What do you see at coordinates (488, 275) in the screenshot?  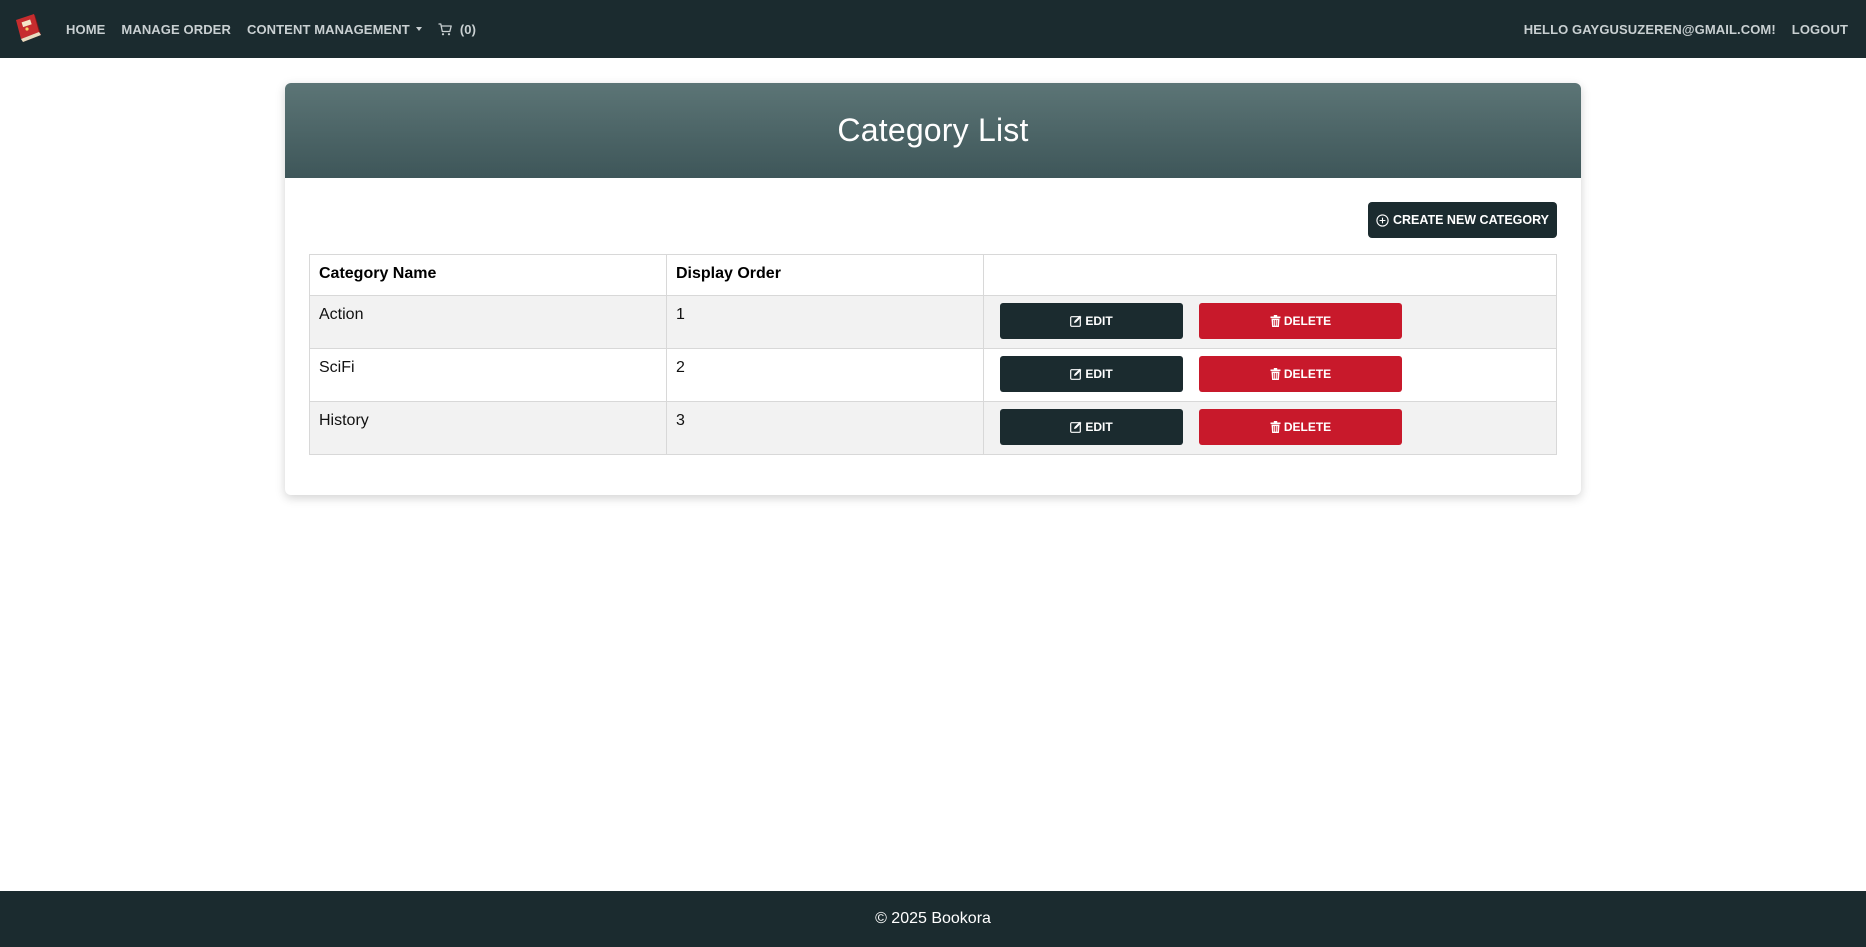 I see `column-header-category-name: Category Name` at bounding box center [488, 275].